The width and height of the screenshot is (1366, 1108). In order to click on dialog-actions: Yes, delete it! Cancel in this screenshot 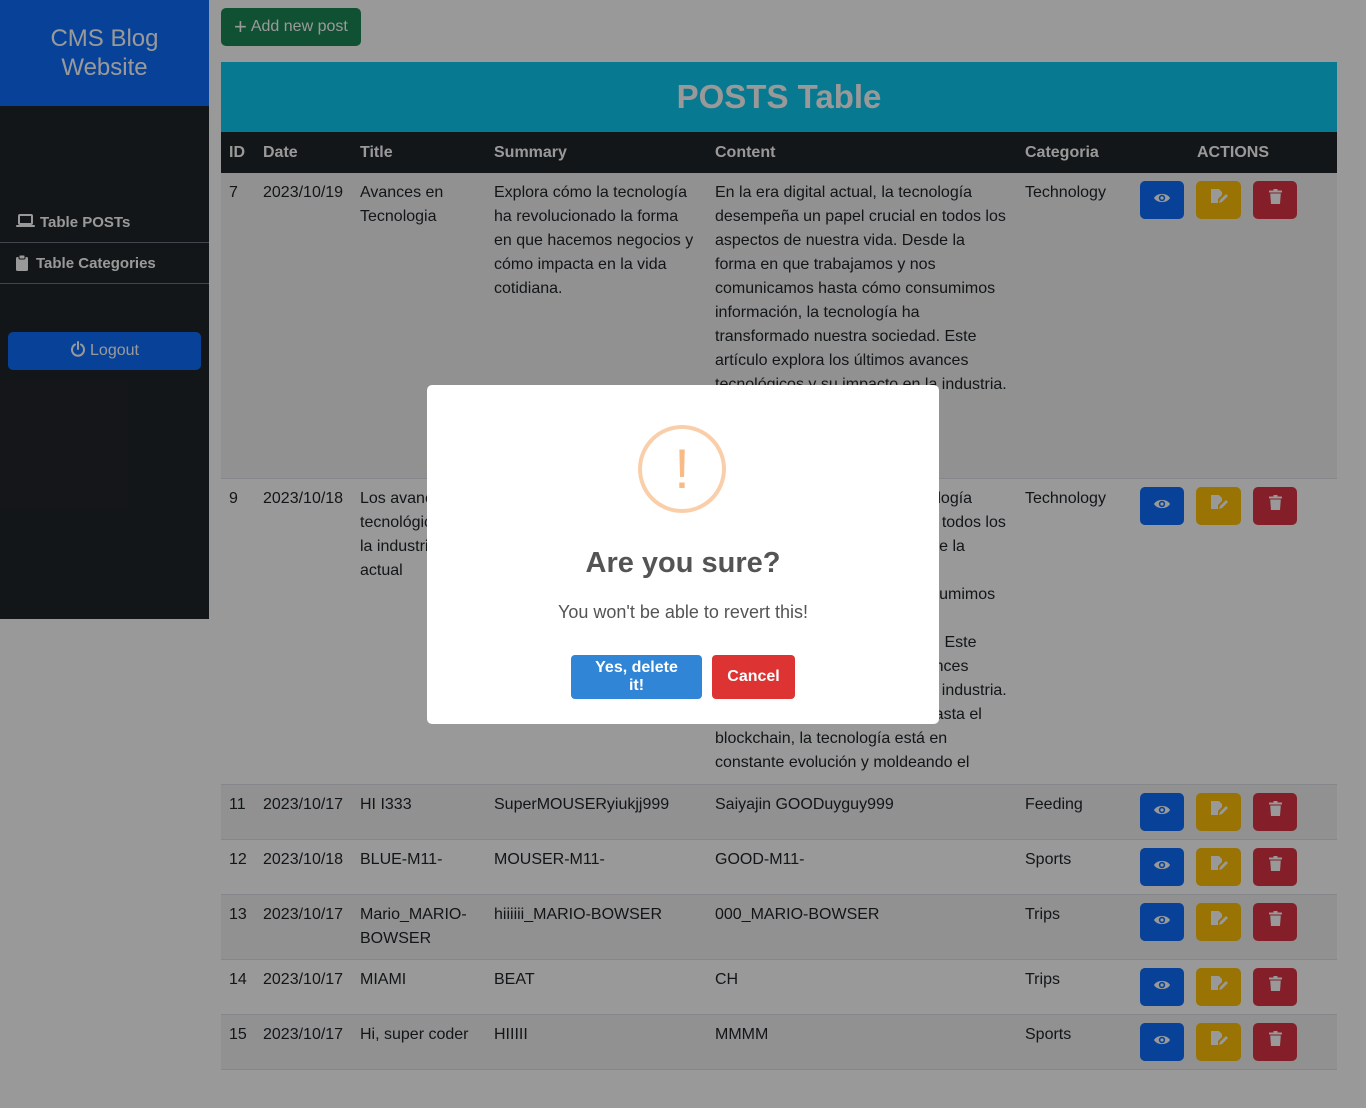, I will do `click(683, 677)`.